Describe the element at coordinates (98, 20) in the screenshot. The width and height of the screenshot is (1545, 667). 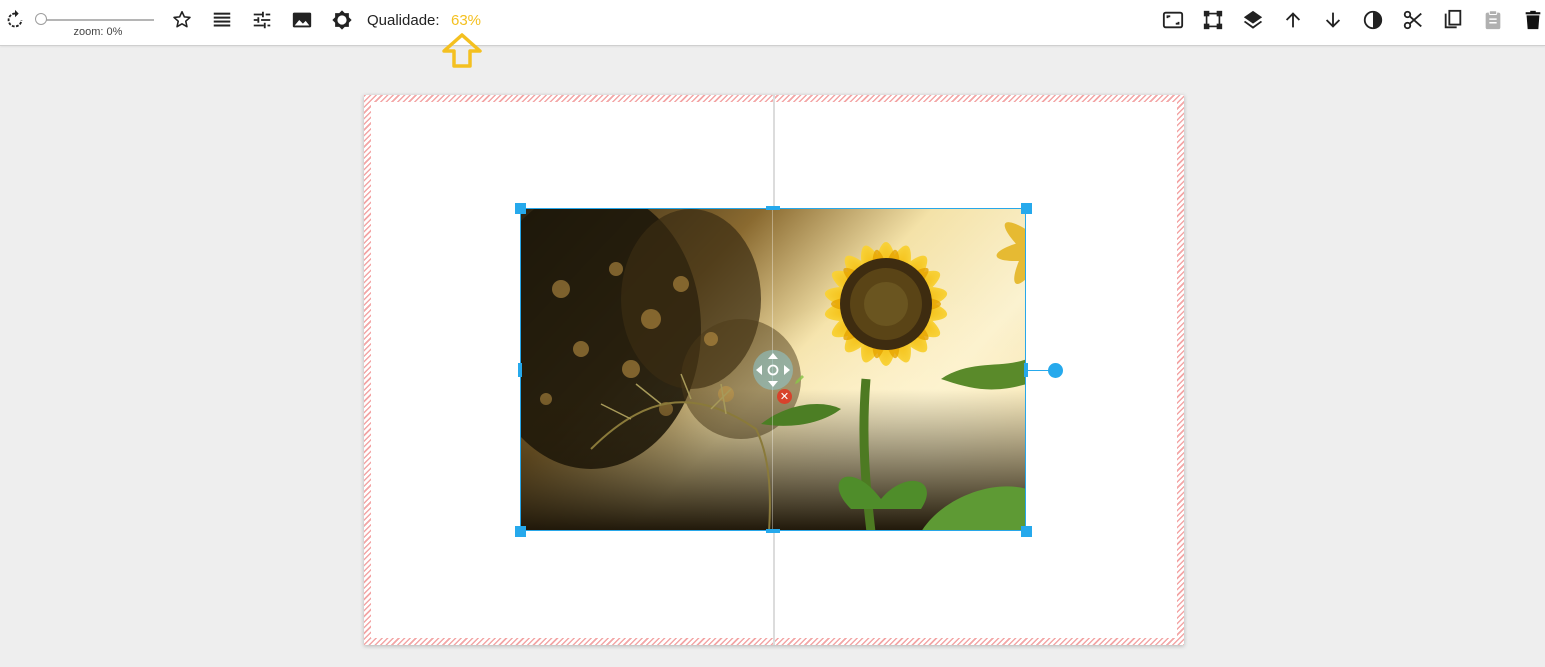
I see `zoom-track` at that location.